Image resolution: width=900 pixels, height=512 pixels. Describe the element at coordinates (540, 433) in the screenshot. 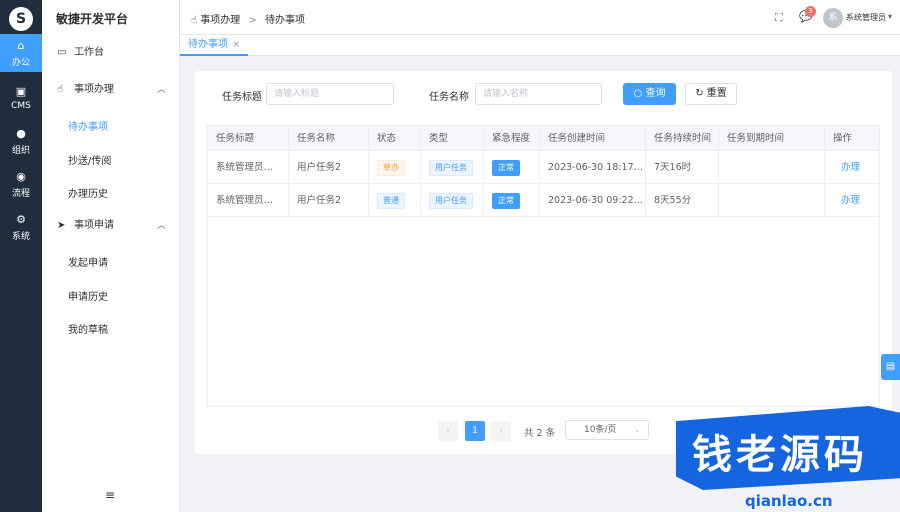

I see `total-count: 共 2 条` at that location.